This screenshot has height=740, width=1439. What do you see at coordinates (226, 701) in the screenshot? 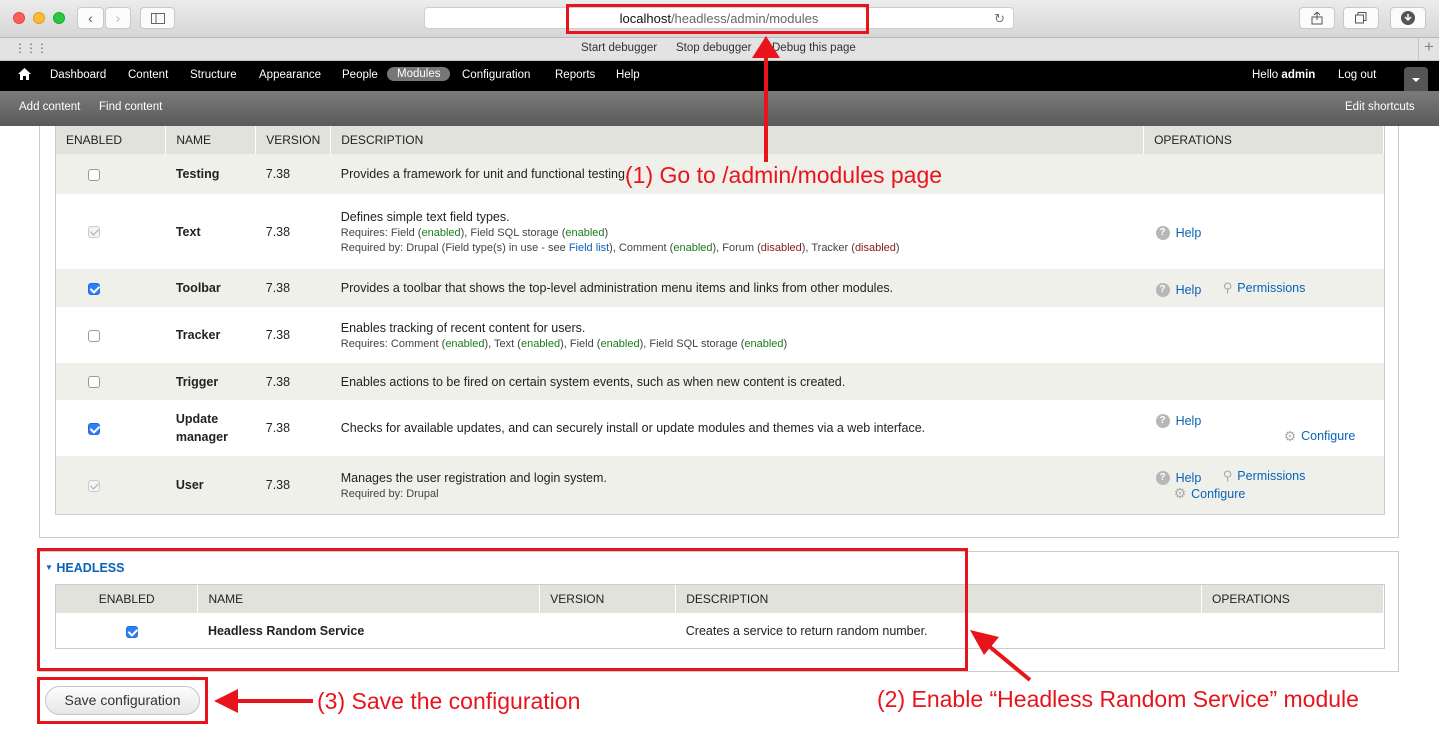
I see `arrow-step3-head` at bounding box center [226, 701].